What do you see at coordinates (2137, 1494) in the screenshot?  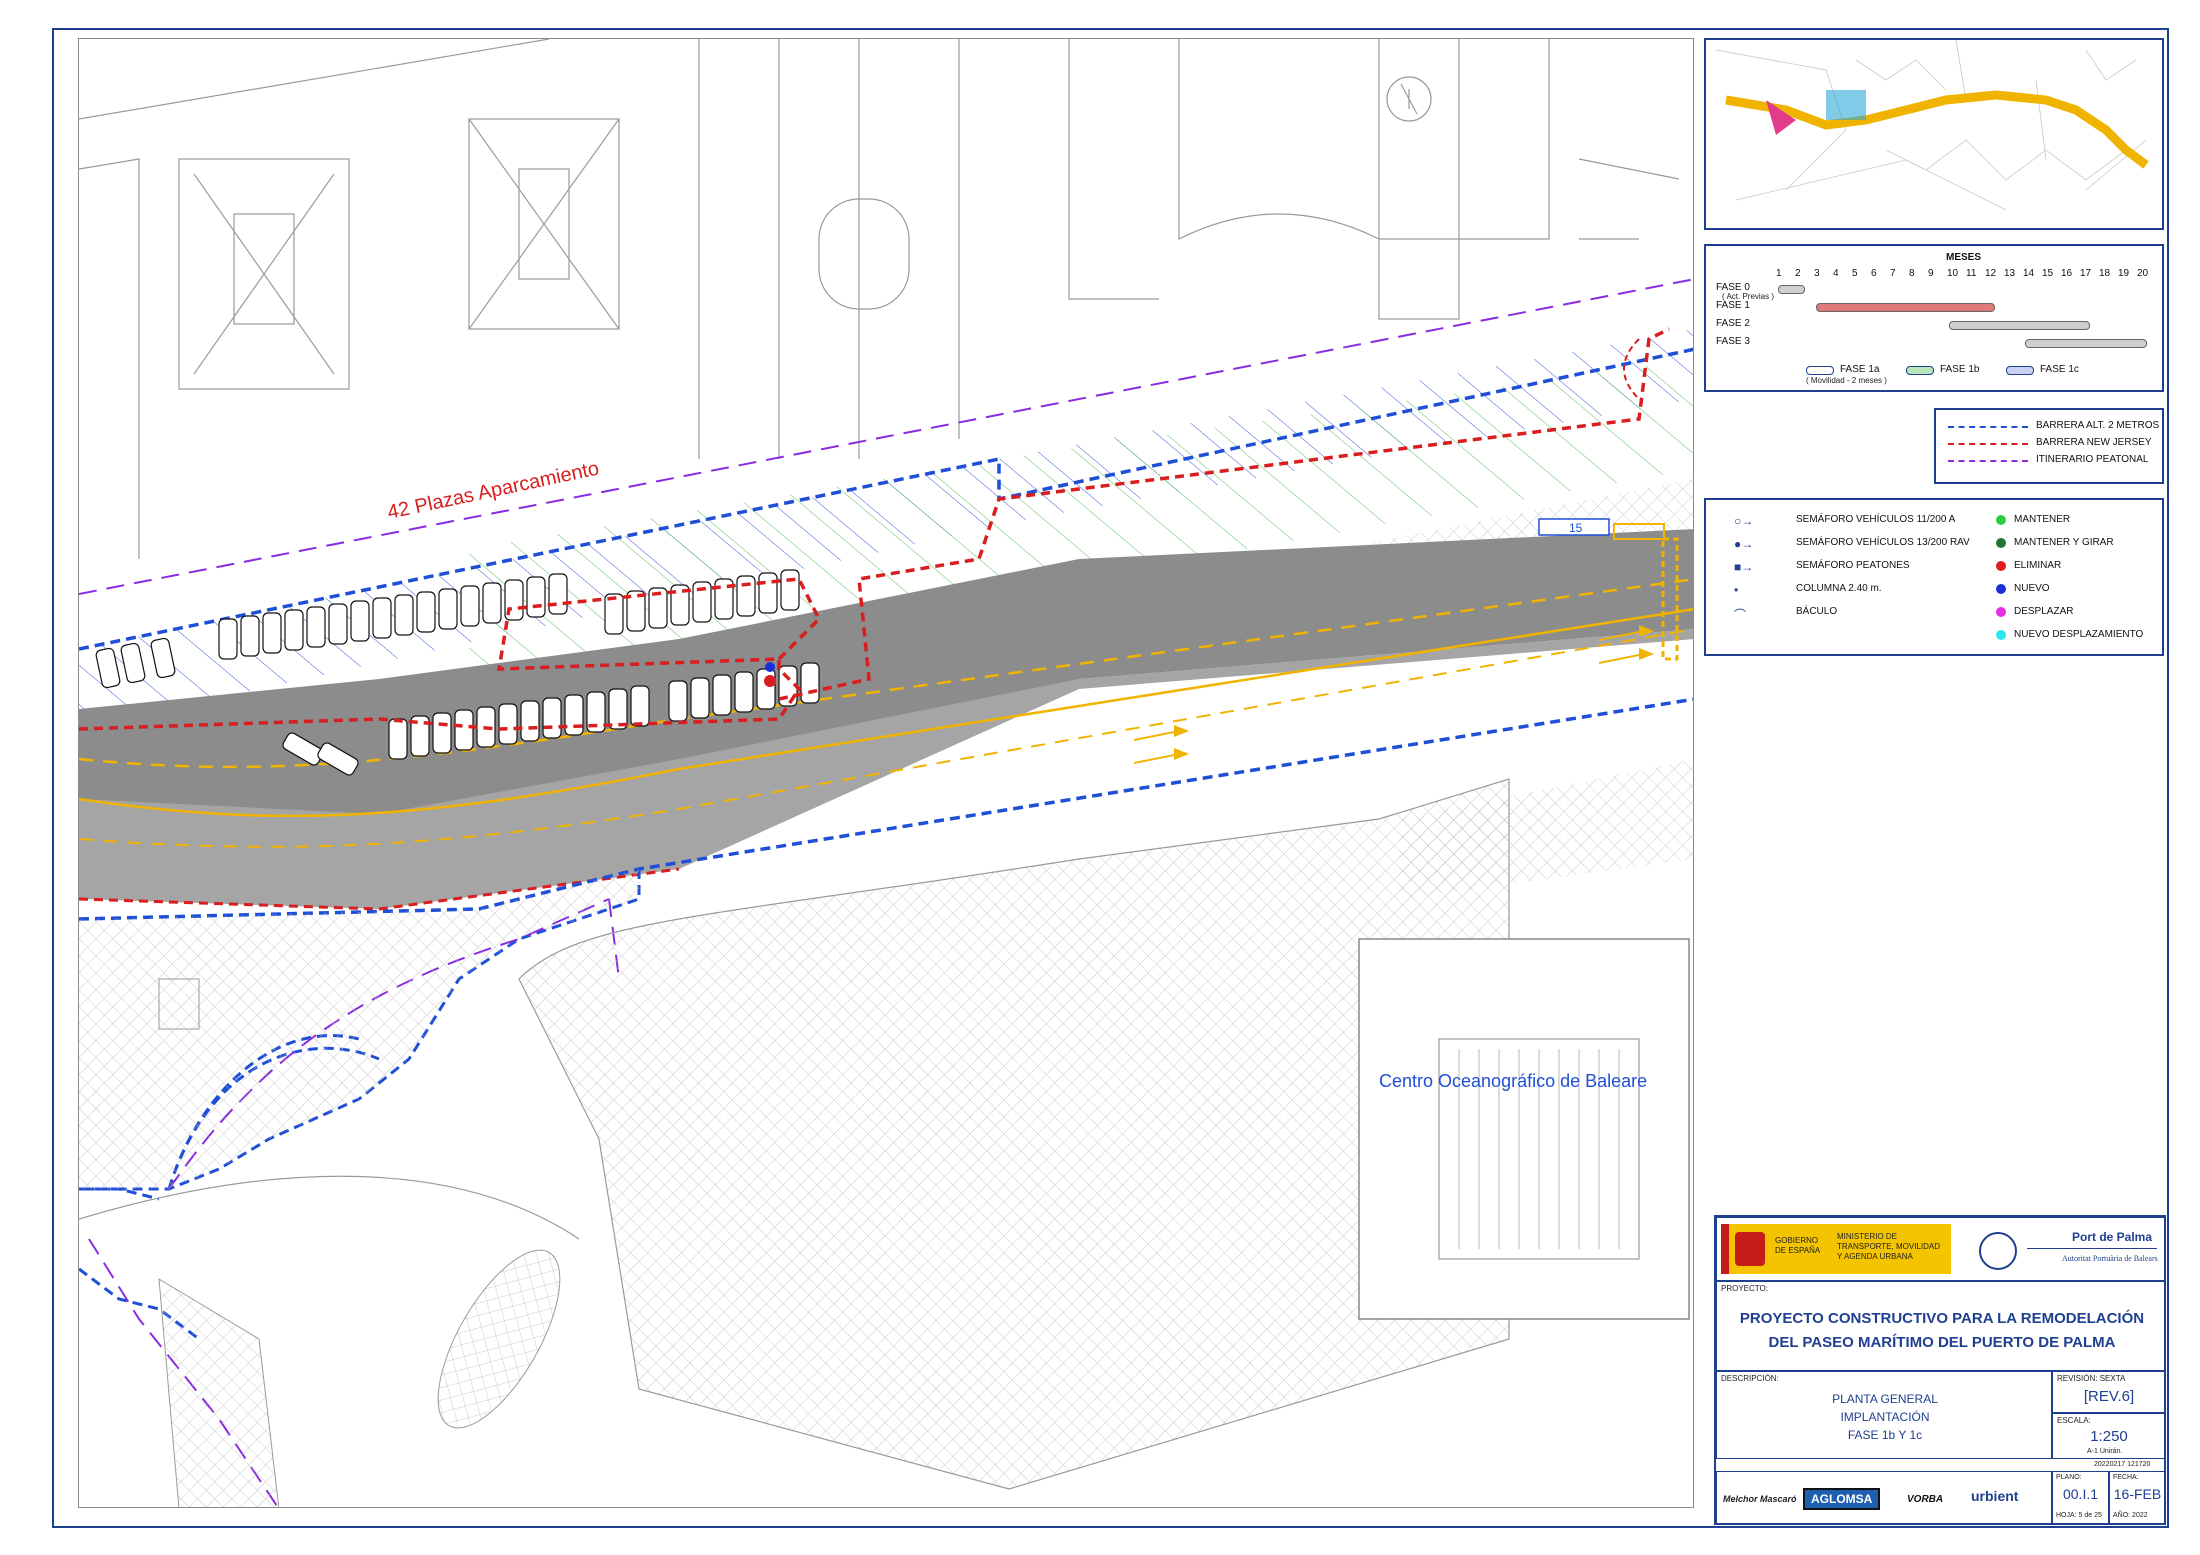 I see `fecha-value: 16-FEB` at bounding box center [2137, 1494].